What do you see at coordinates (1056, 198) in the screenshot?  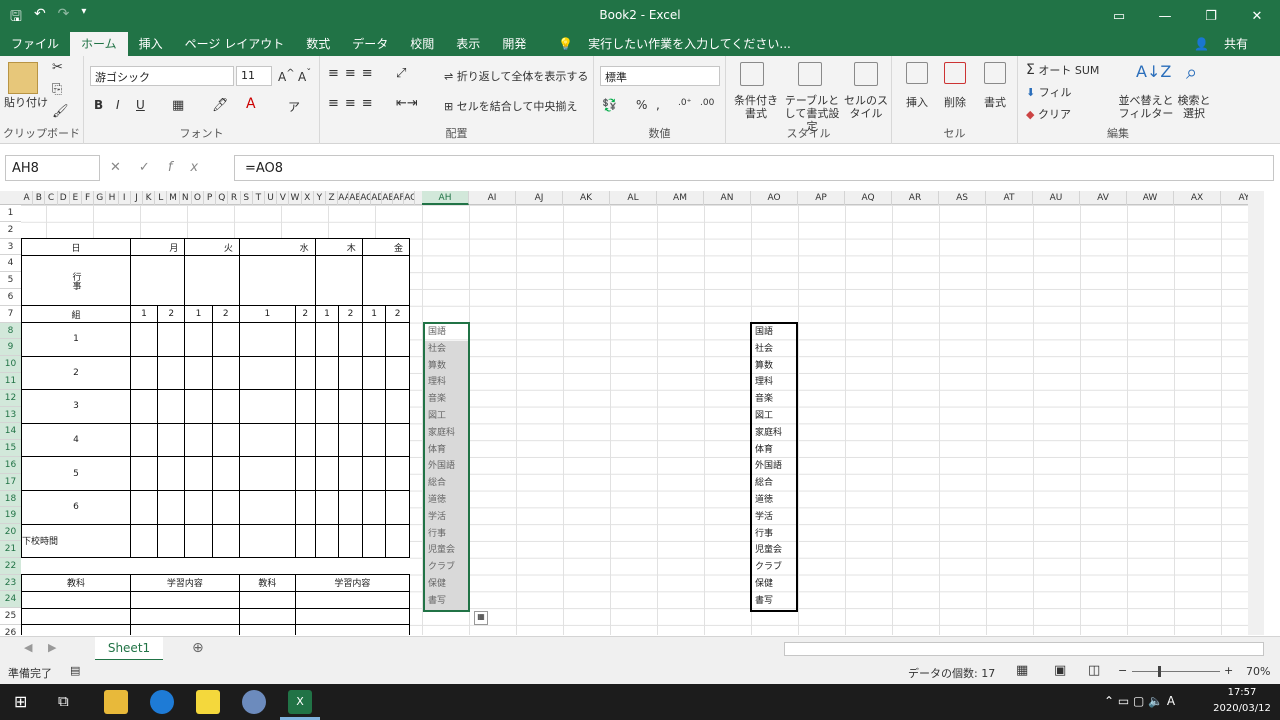 I see `column-header: AU` at bounding box center [1056, 198].